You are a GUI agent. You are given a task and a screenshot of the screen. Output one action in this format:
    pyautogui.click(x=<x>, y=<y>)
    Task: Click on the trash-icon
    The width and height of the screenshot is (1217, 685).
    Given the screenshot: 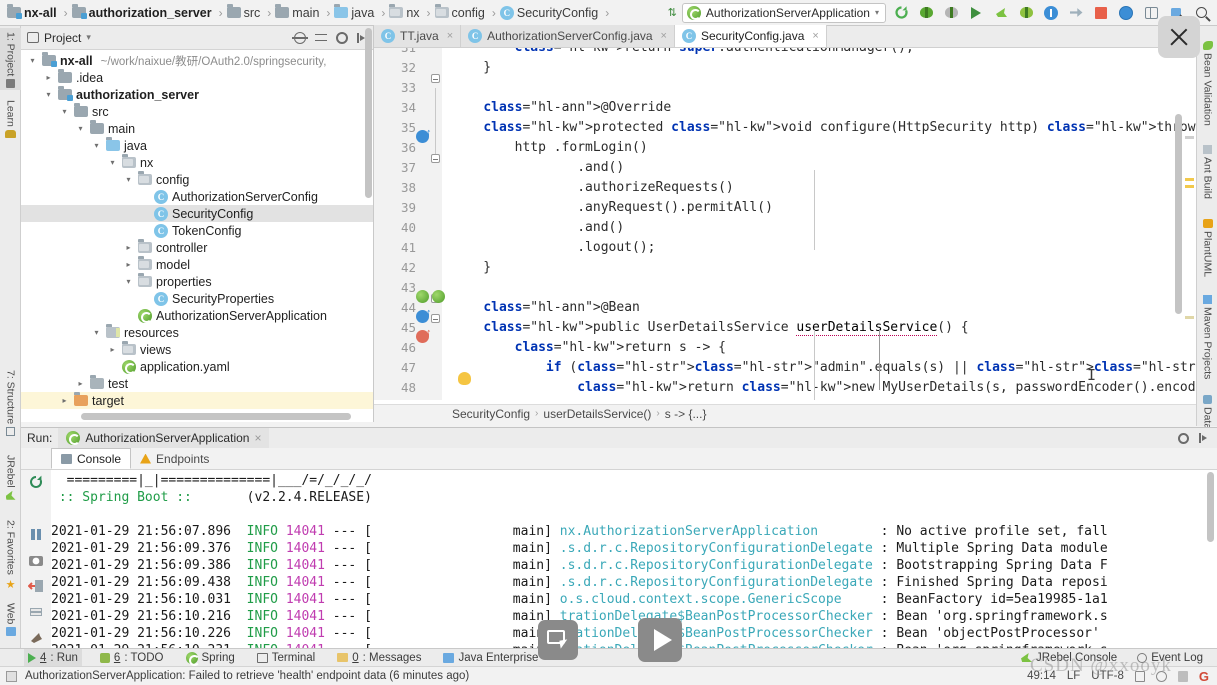 What is the action you would take?
    pyautogui.click(x=1182, y=676)
    